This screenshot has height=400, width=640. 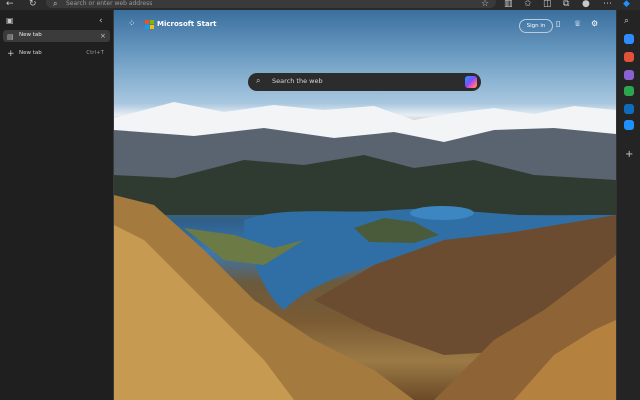 What do you see at coordinates (508, 4) in the screenshot?
I see `split-screen-icon: ▥` at bounding box center [508, 4].